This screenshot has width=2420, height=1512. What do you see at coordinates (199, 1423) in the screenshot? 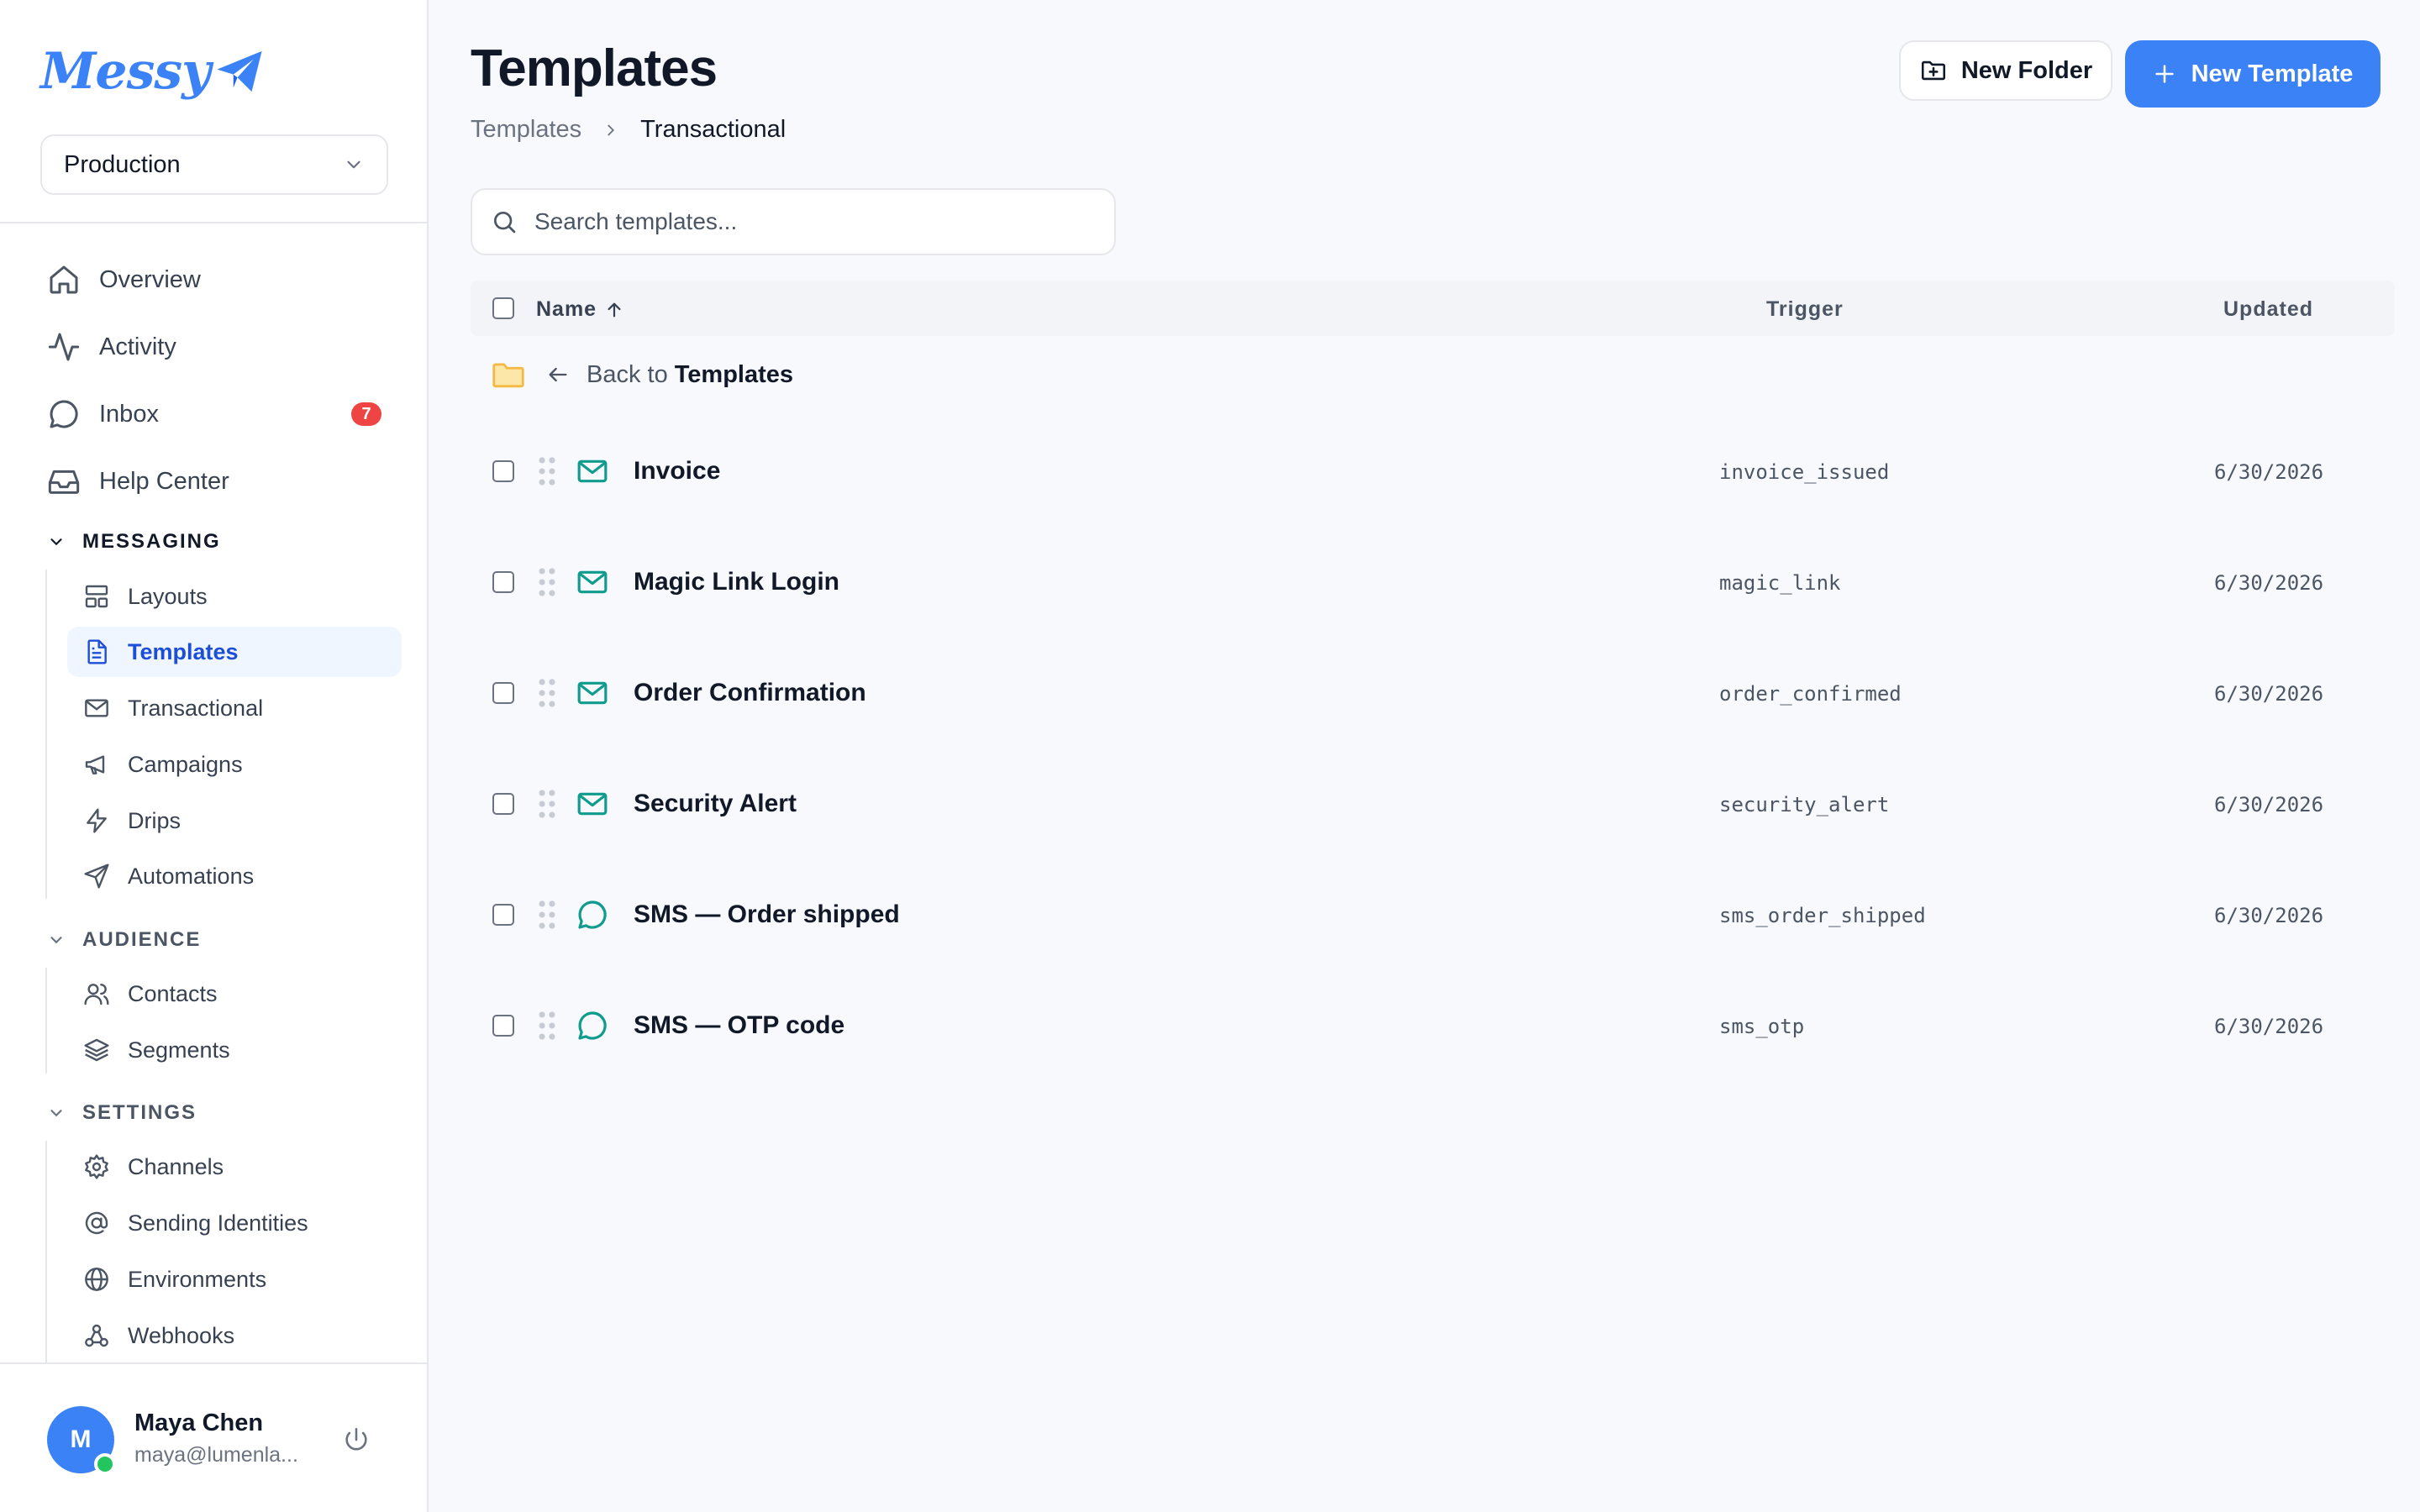
I see `user-name: Maya Chen` at bounding box center [199, 1423].